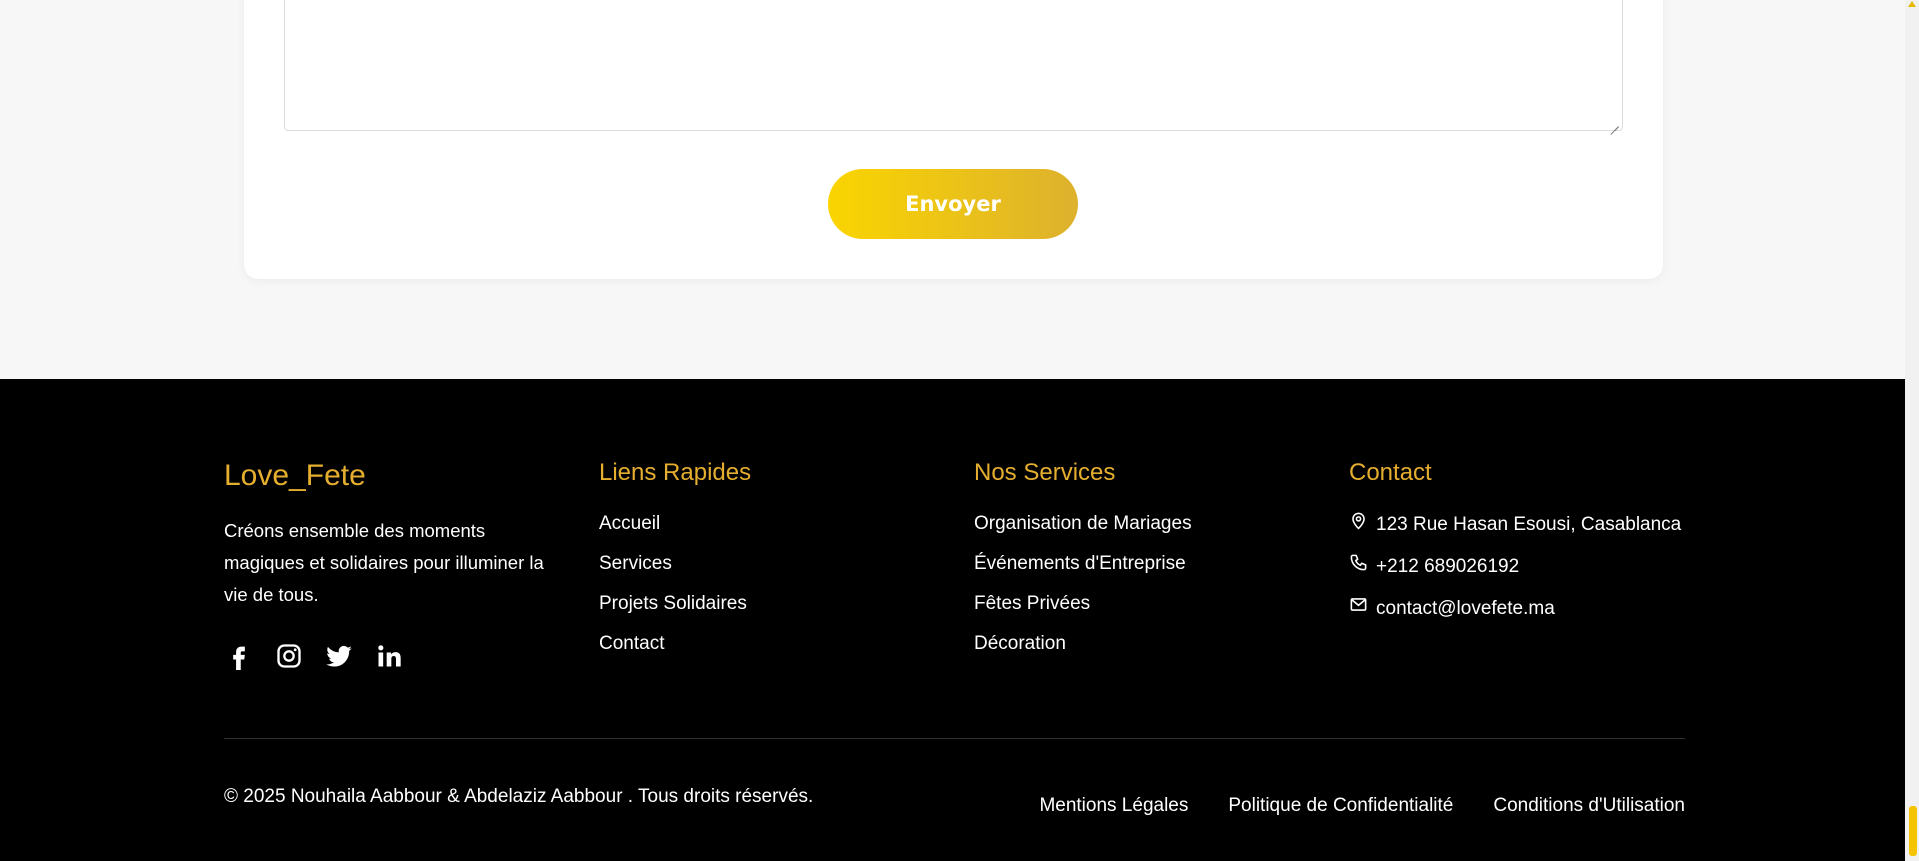 The height and width of the screenshot is (861, 1919). I want to click on service-link-fetes-privees: Fêtes Privées, so click(1083, 603).